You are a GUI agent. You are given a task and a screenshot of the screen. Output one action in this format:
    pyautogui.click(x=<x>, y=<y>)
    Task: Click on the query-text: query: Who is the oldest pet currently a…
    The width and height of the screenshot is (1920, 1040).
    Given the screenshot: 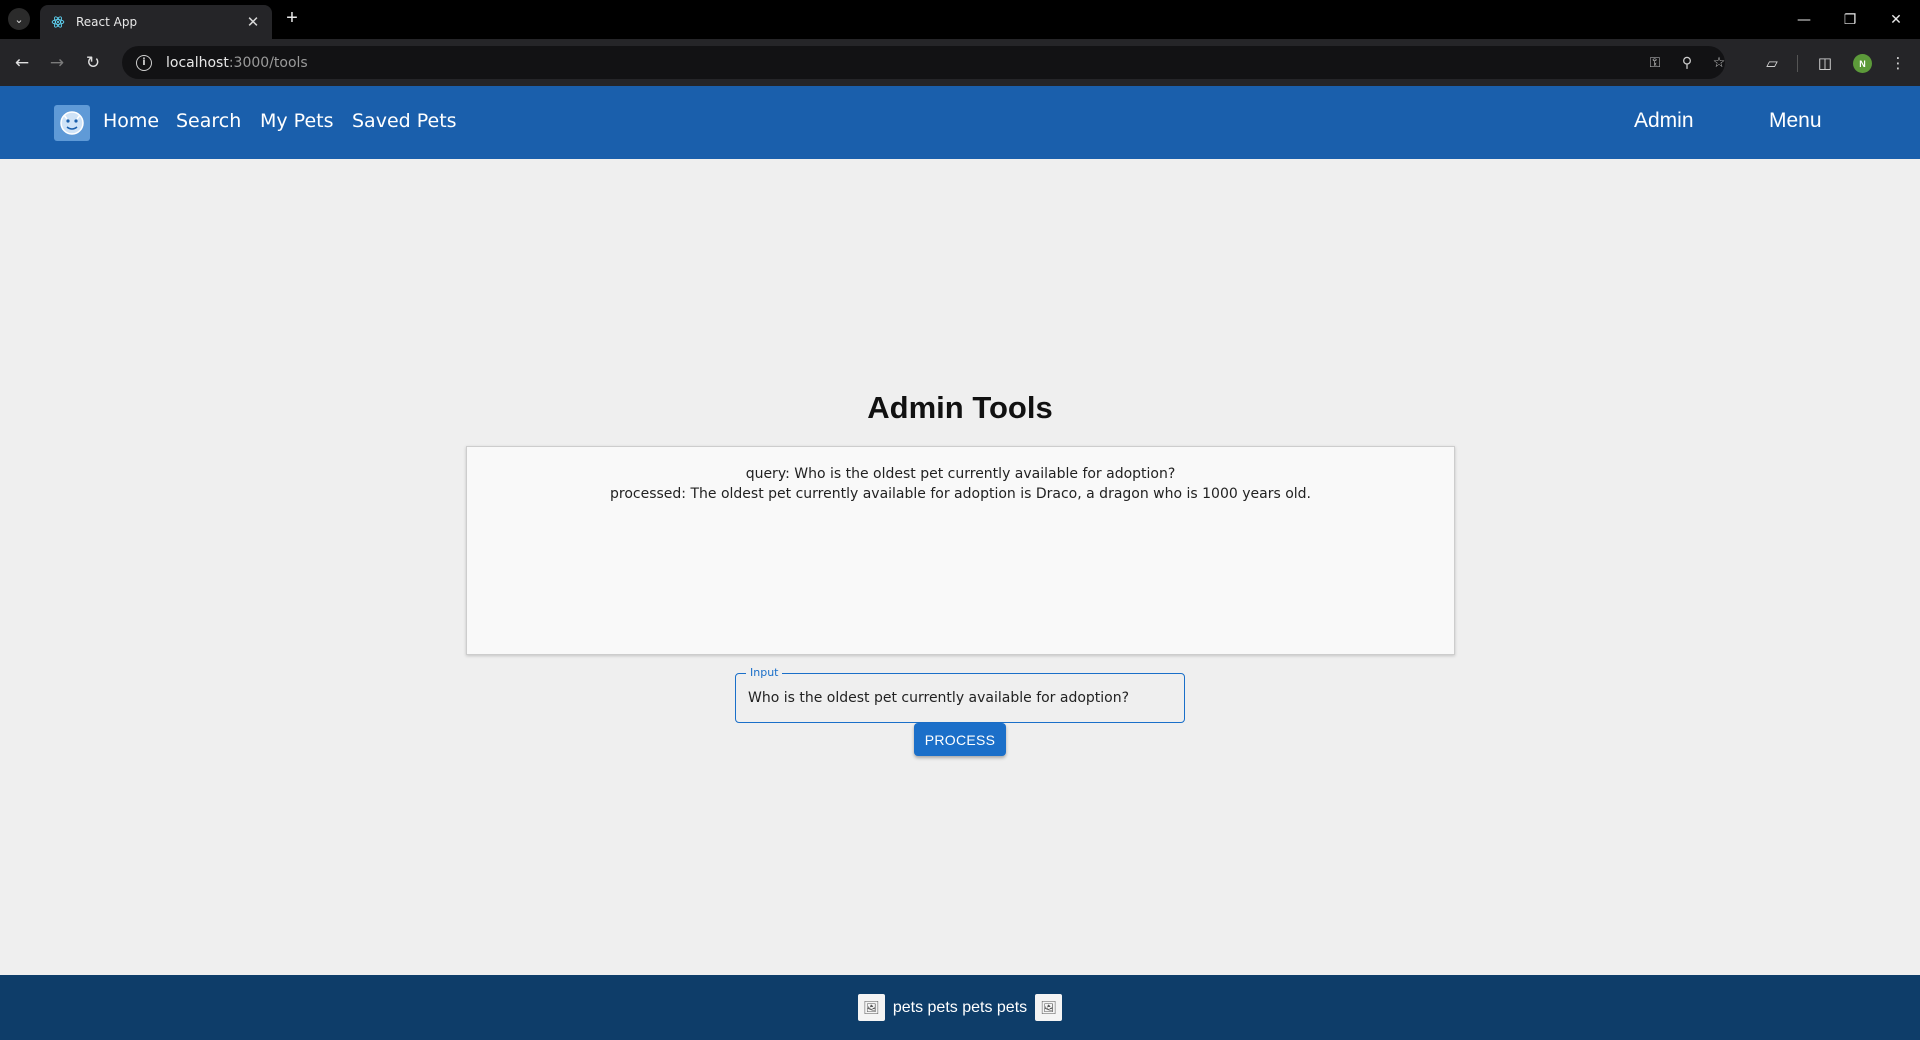 What is the action you would take?
    pyautogui.click(x=960, y=474)
    